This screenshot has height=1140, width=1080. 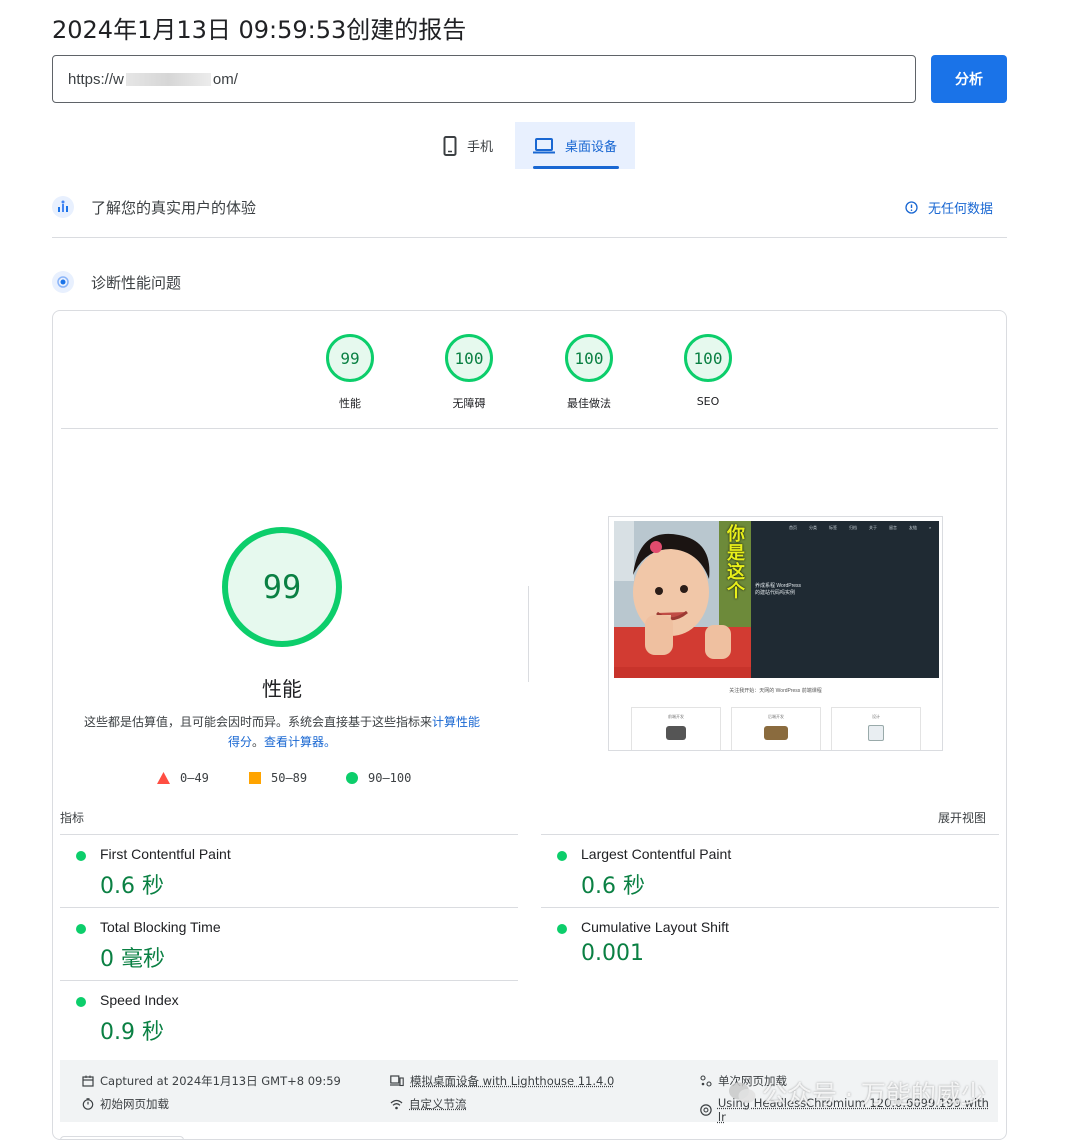 What do you see at coordinates (72, 818) in the screenshot?
I see `metrics-title: 指标` at bounding box center [72, 818].